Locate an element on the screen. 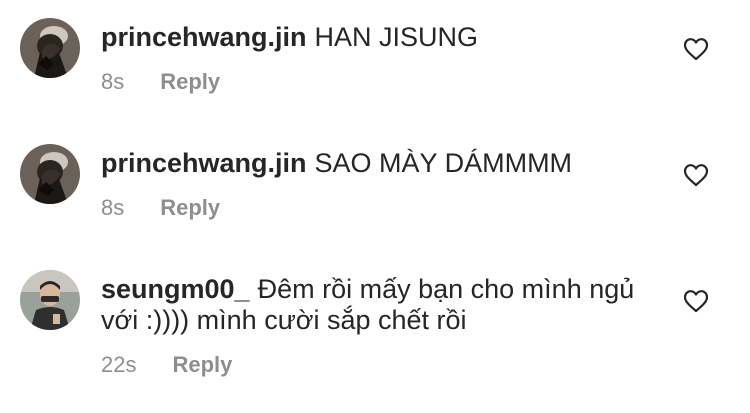 Image resolution: width=750 pixels, height=413 pixels. comment-timestamp: 22s is located at coordinates (119, 364).